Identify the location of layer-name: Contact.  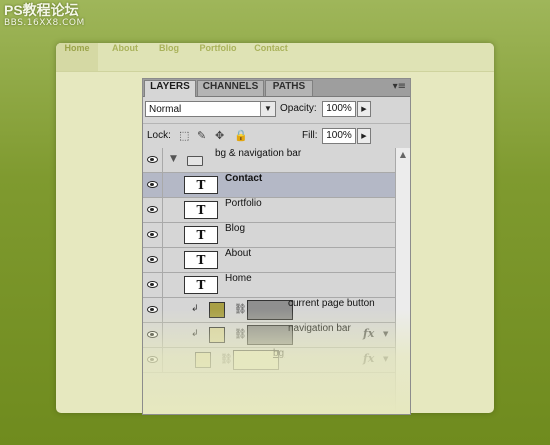
(244, 178).